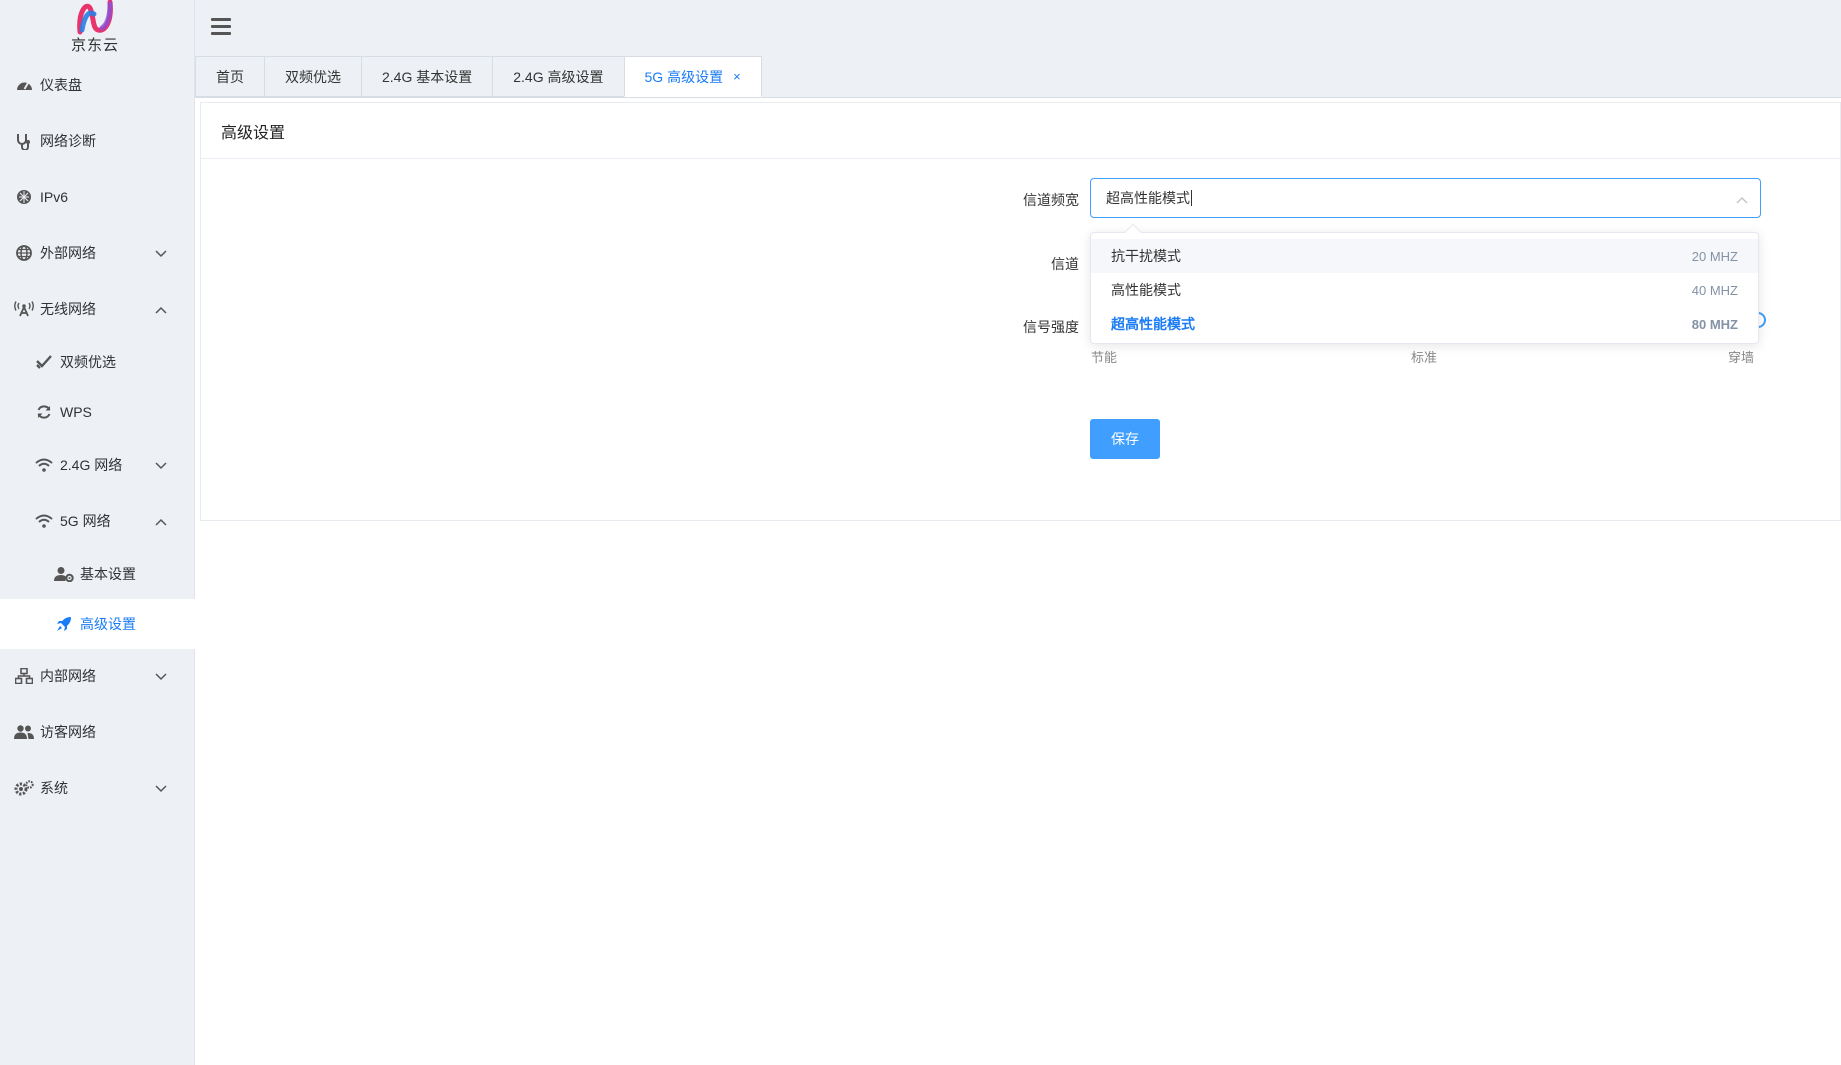 This screenshot has width=1841, height=1065. I want to click on sidebar-item-guest: 访客网络, so click(97, 732).